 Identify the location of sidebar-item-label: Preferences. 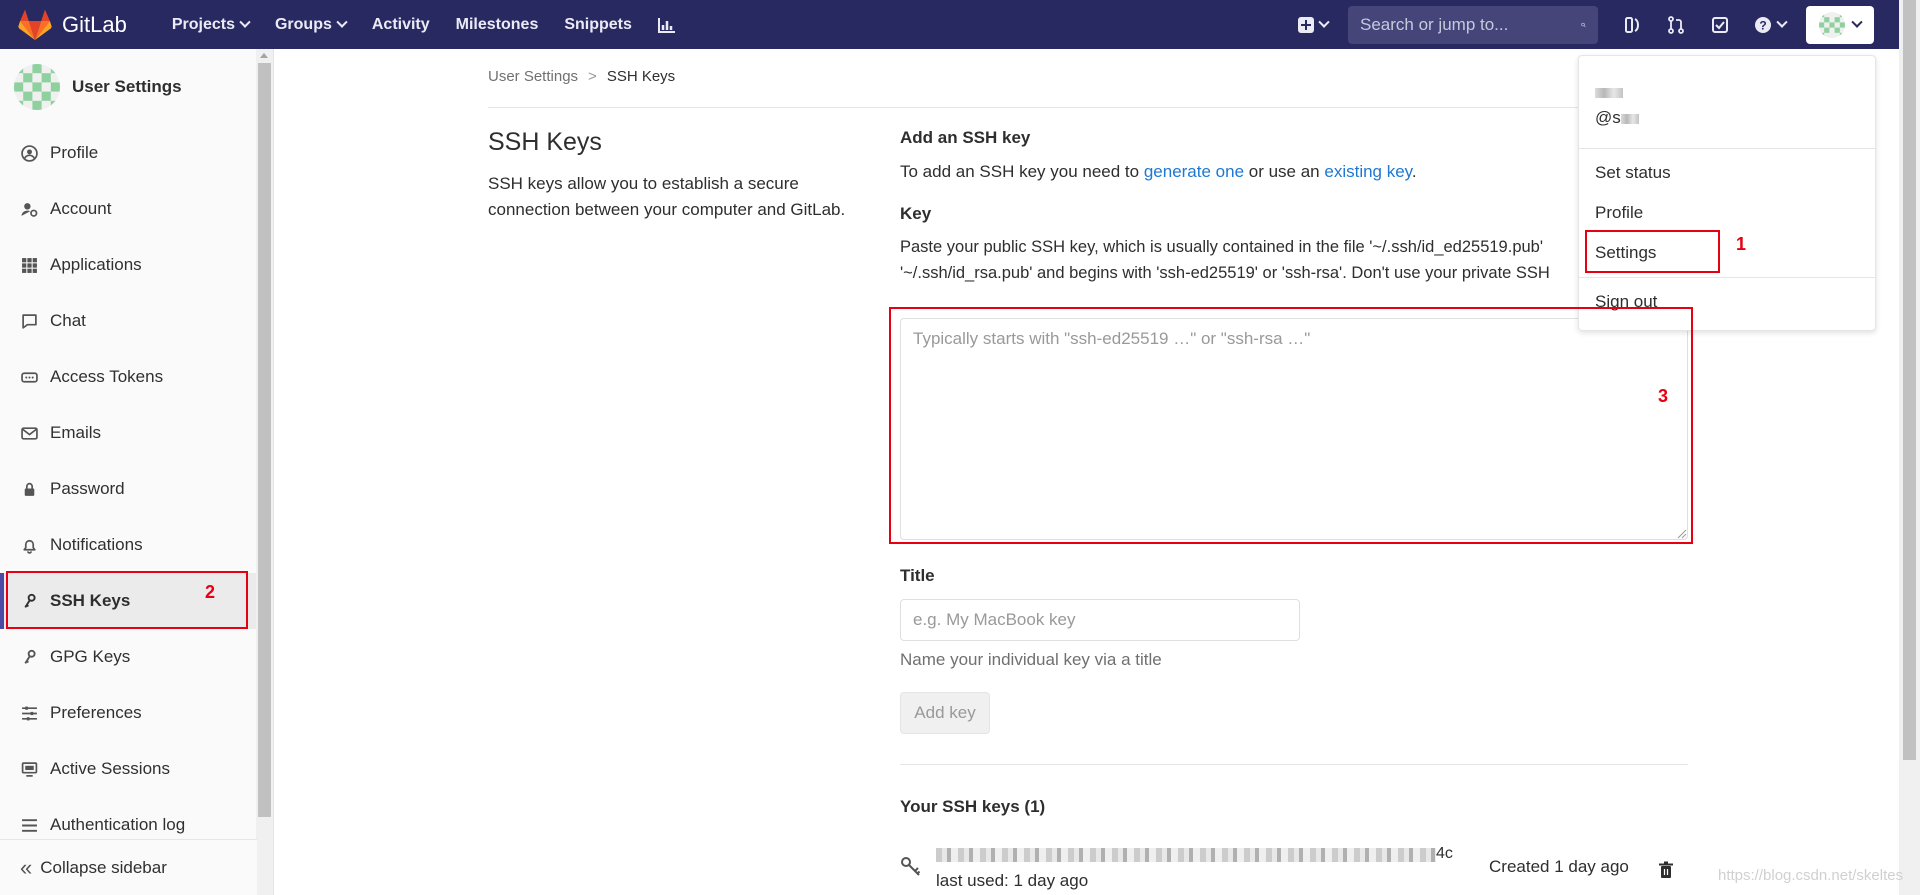
(96, 712).